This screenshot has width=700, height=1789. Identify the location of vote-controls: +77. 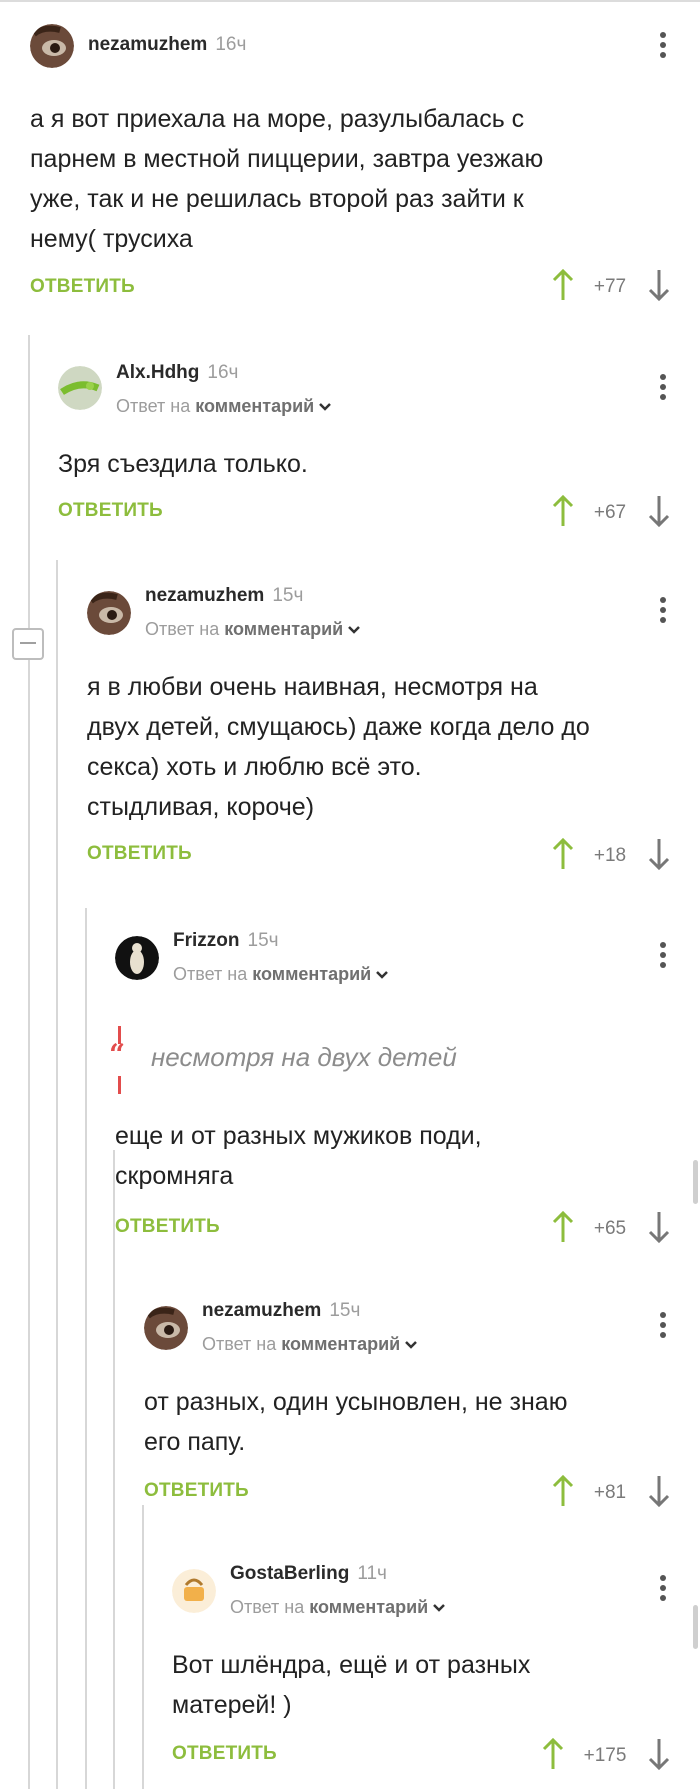
(612, 288).